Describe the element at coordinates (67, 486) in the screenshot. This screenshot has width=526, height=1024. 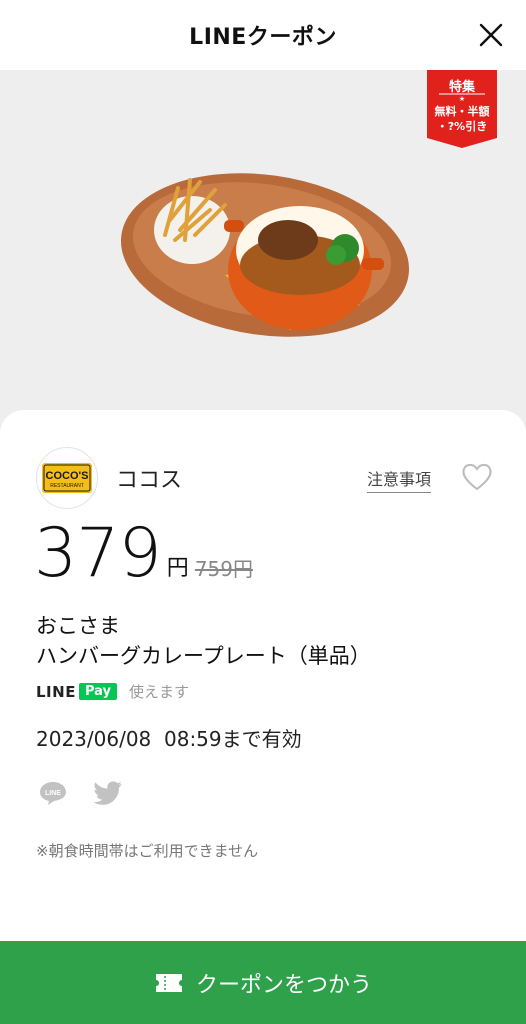
I see `logo-text-bottom: RESTAURANT` at that location.